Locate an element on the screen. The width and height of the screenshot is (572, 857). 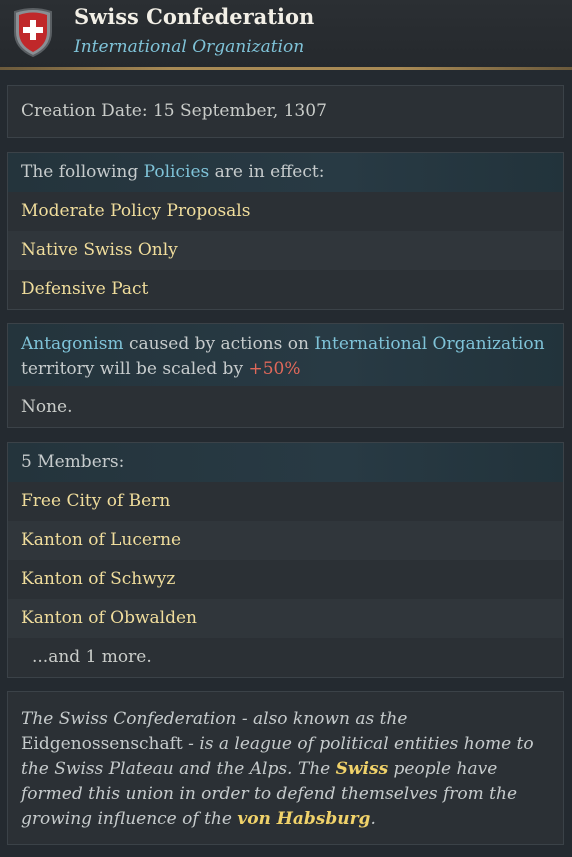
international-organization-link: International Organization is located at coordinates (429, 344).